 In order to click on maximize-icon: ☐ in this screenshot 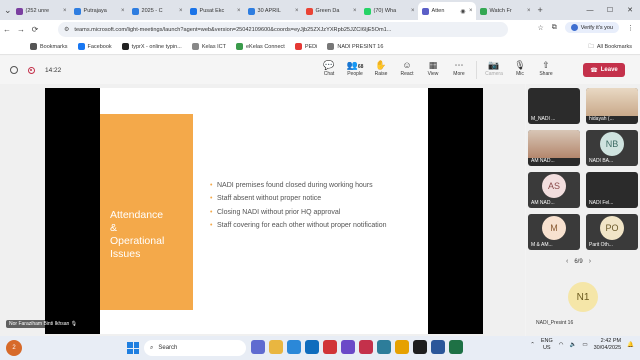, I will do `click(610, 10)`.